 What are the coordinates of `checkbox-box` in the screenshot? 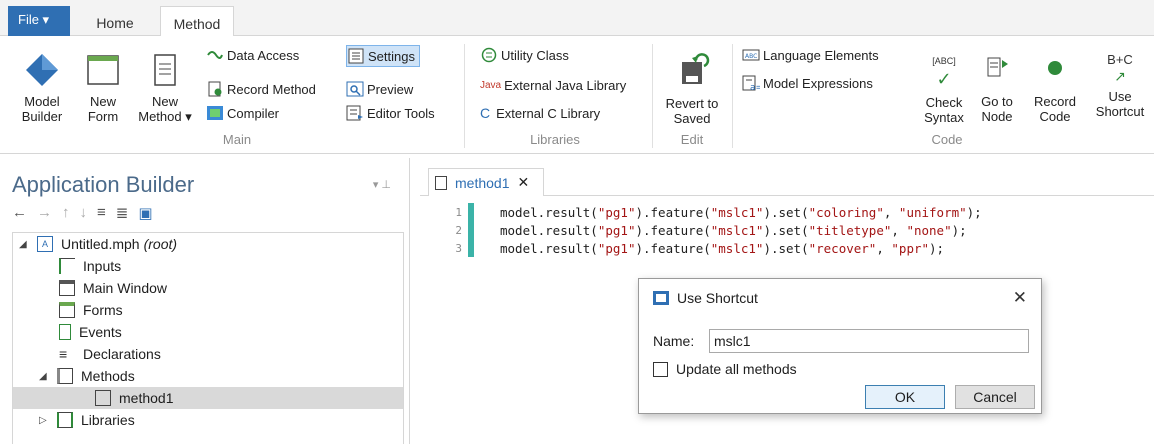 It's located at (660, 369).